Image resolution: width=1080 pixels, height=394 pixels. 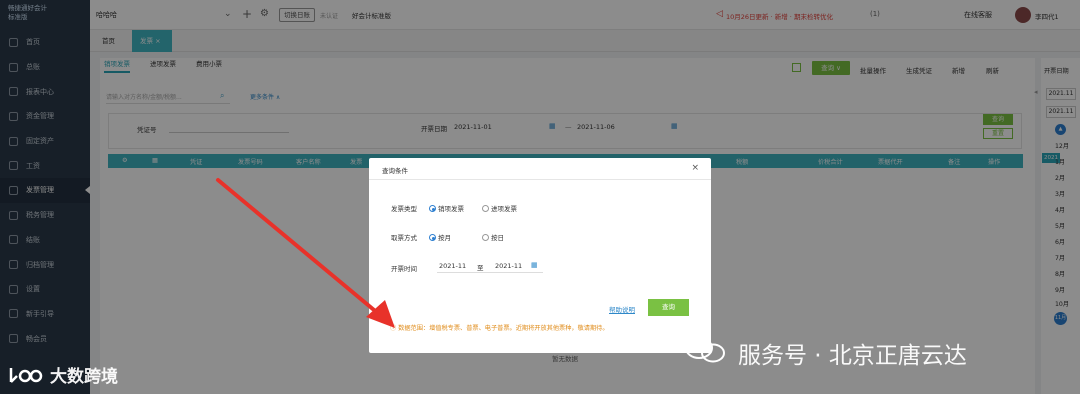 What do you see at coordinates (446, 208) in the screenshot?
I see `radio-sales-invoice: 销项发票` at bounding box center [446, 208].